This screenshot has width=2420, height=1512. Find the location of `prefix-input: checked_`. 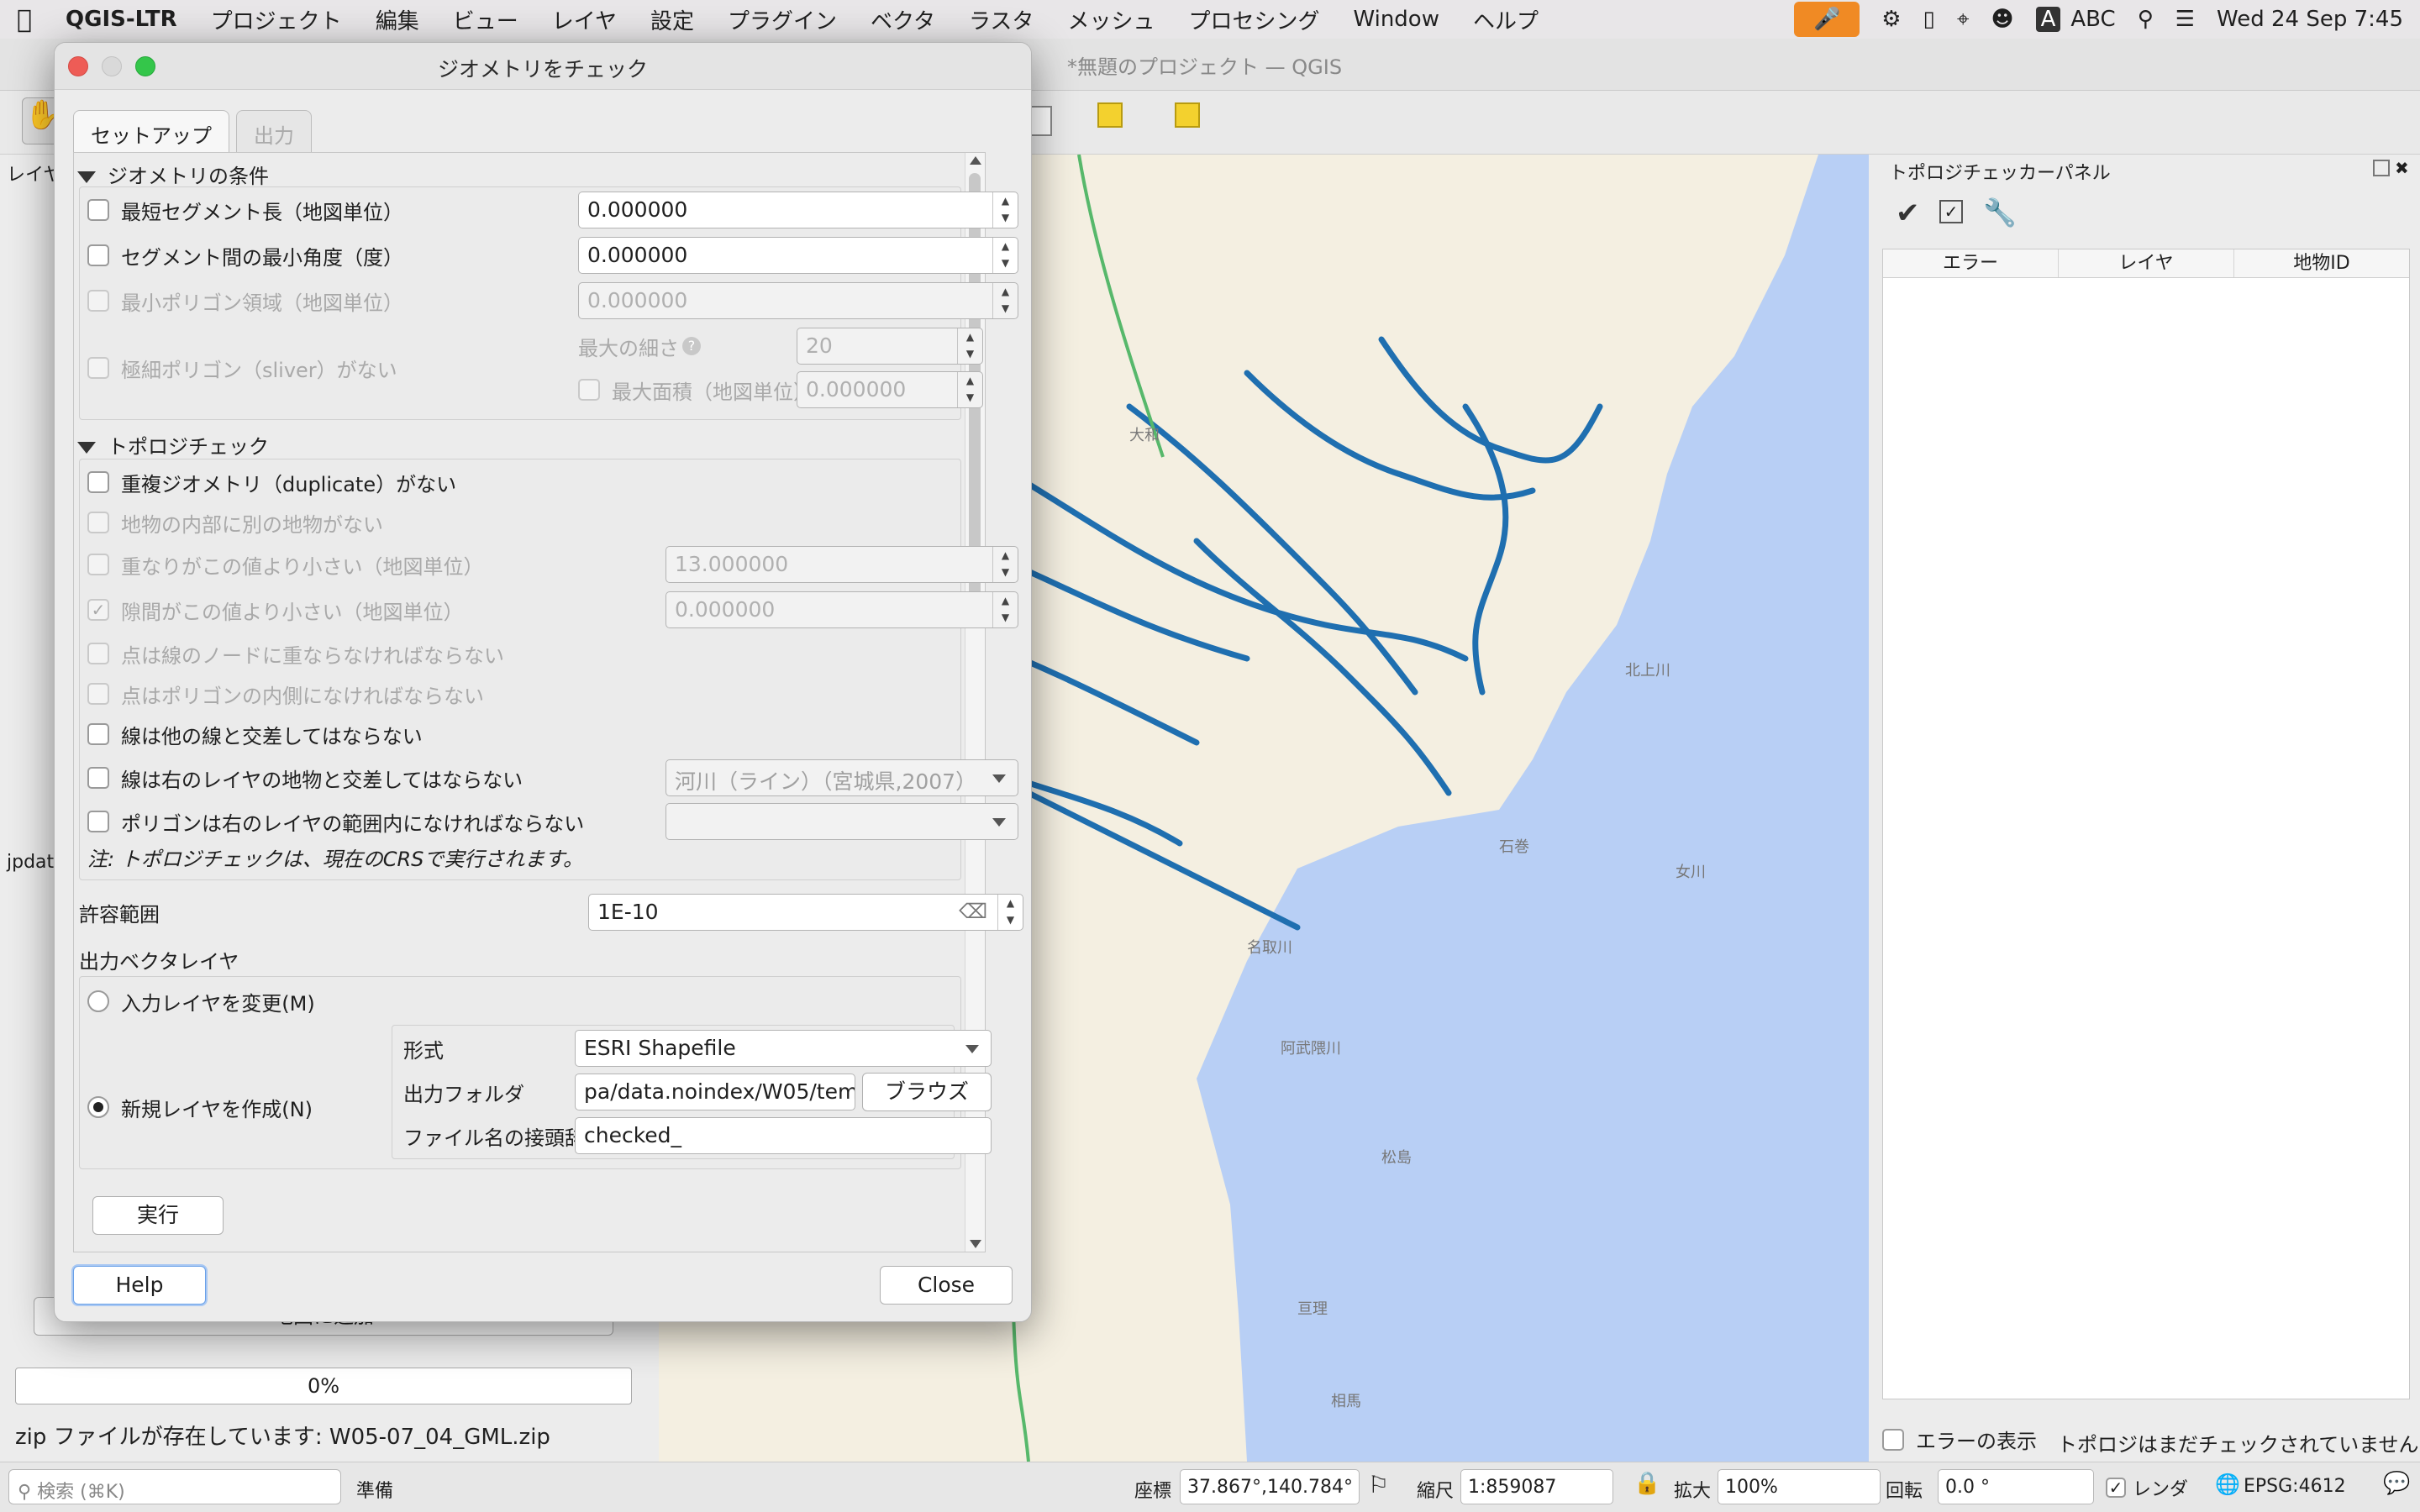

prefix-input: checked_ is located at coordinates (783, 1135).